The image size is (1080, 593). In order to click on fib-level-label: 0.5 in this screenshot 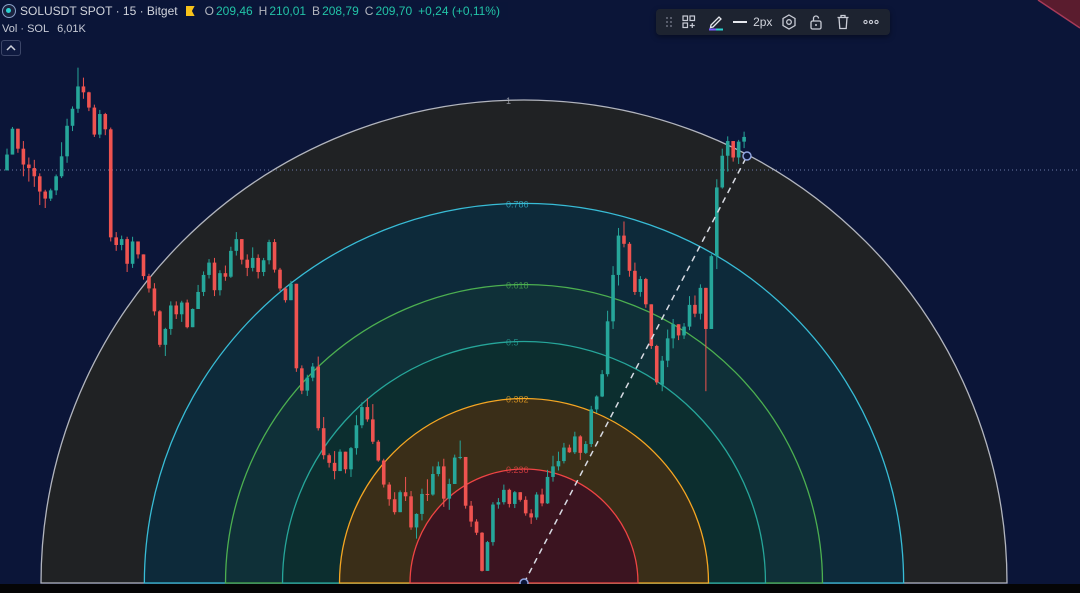, I will do `click(512, 343)`.